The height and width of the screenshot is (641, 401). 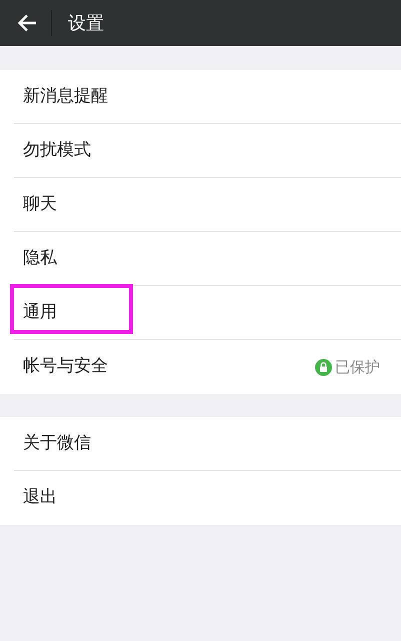 What do you see at coordinates (323, 367) in the screenshot?
I see `lock-icon` at bounding box center [323, 367].